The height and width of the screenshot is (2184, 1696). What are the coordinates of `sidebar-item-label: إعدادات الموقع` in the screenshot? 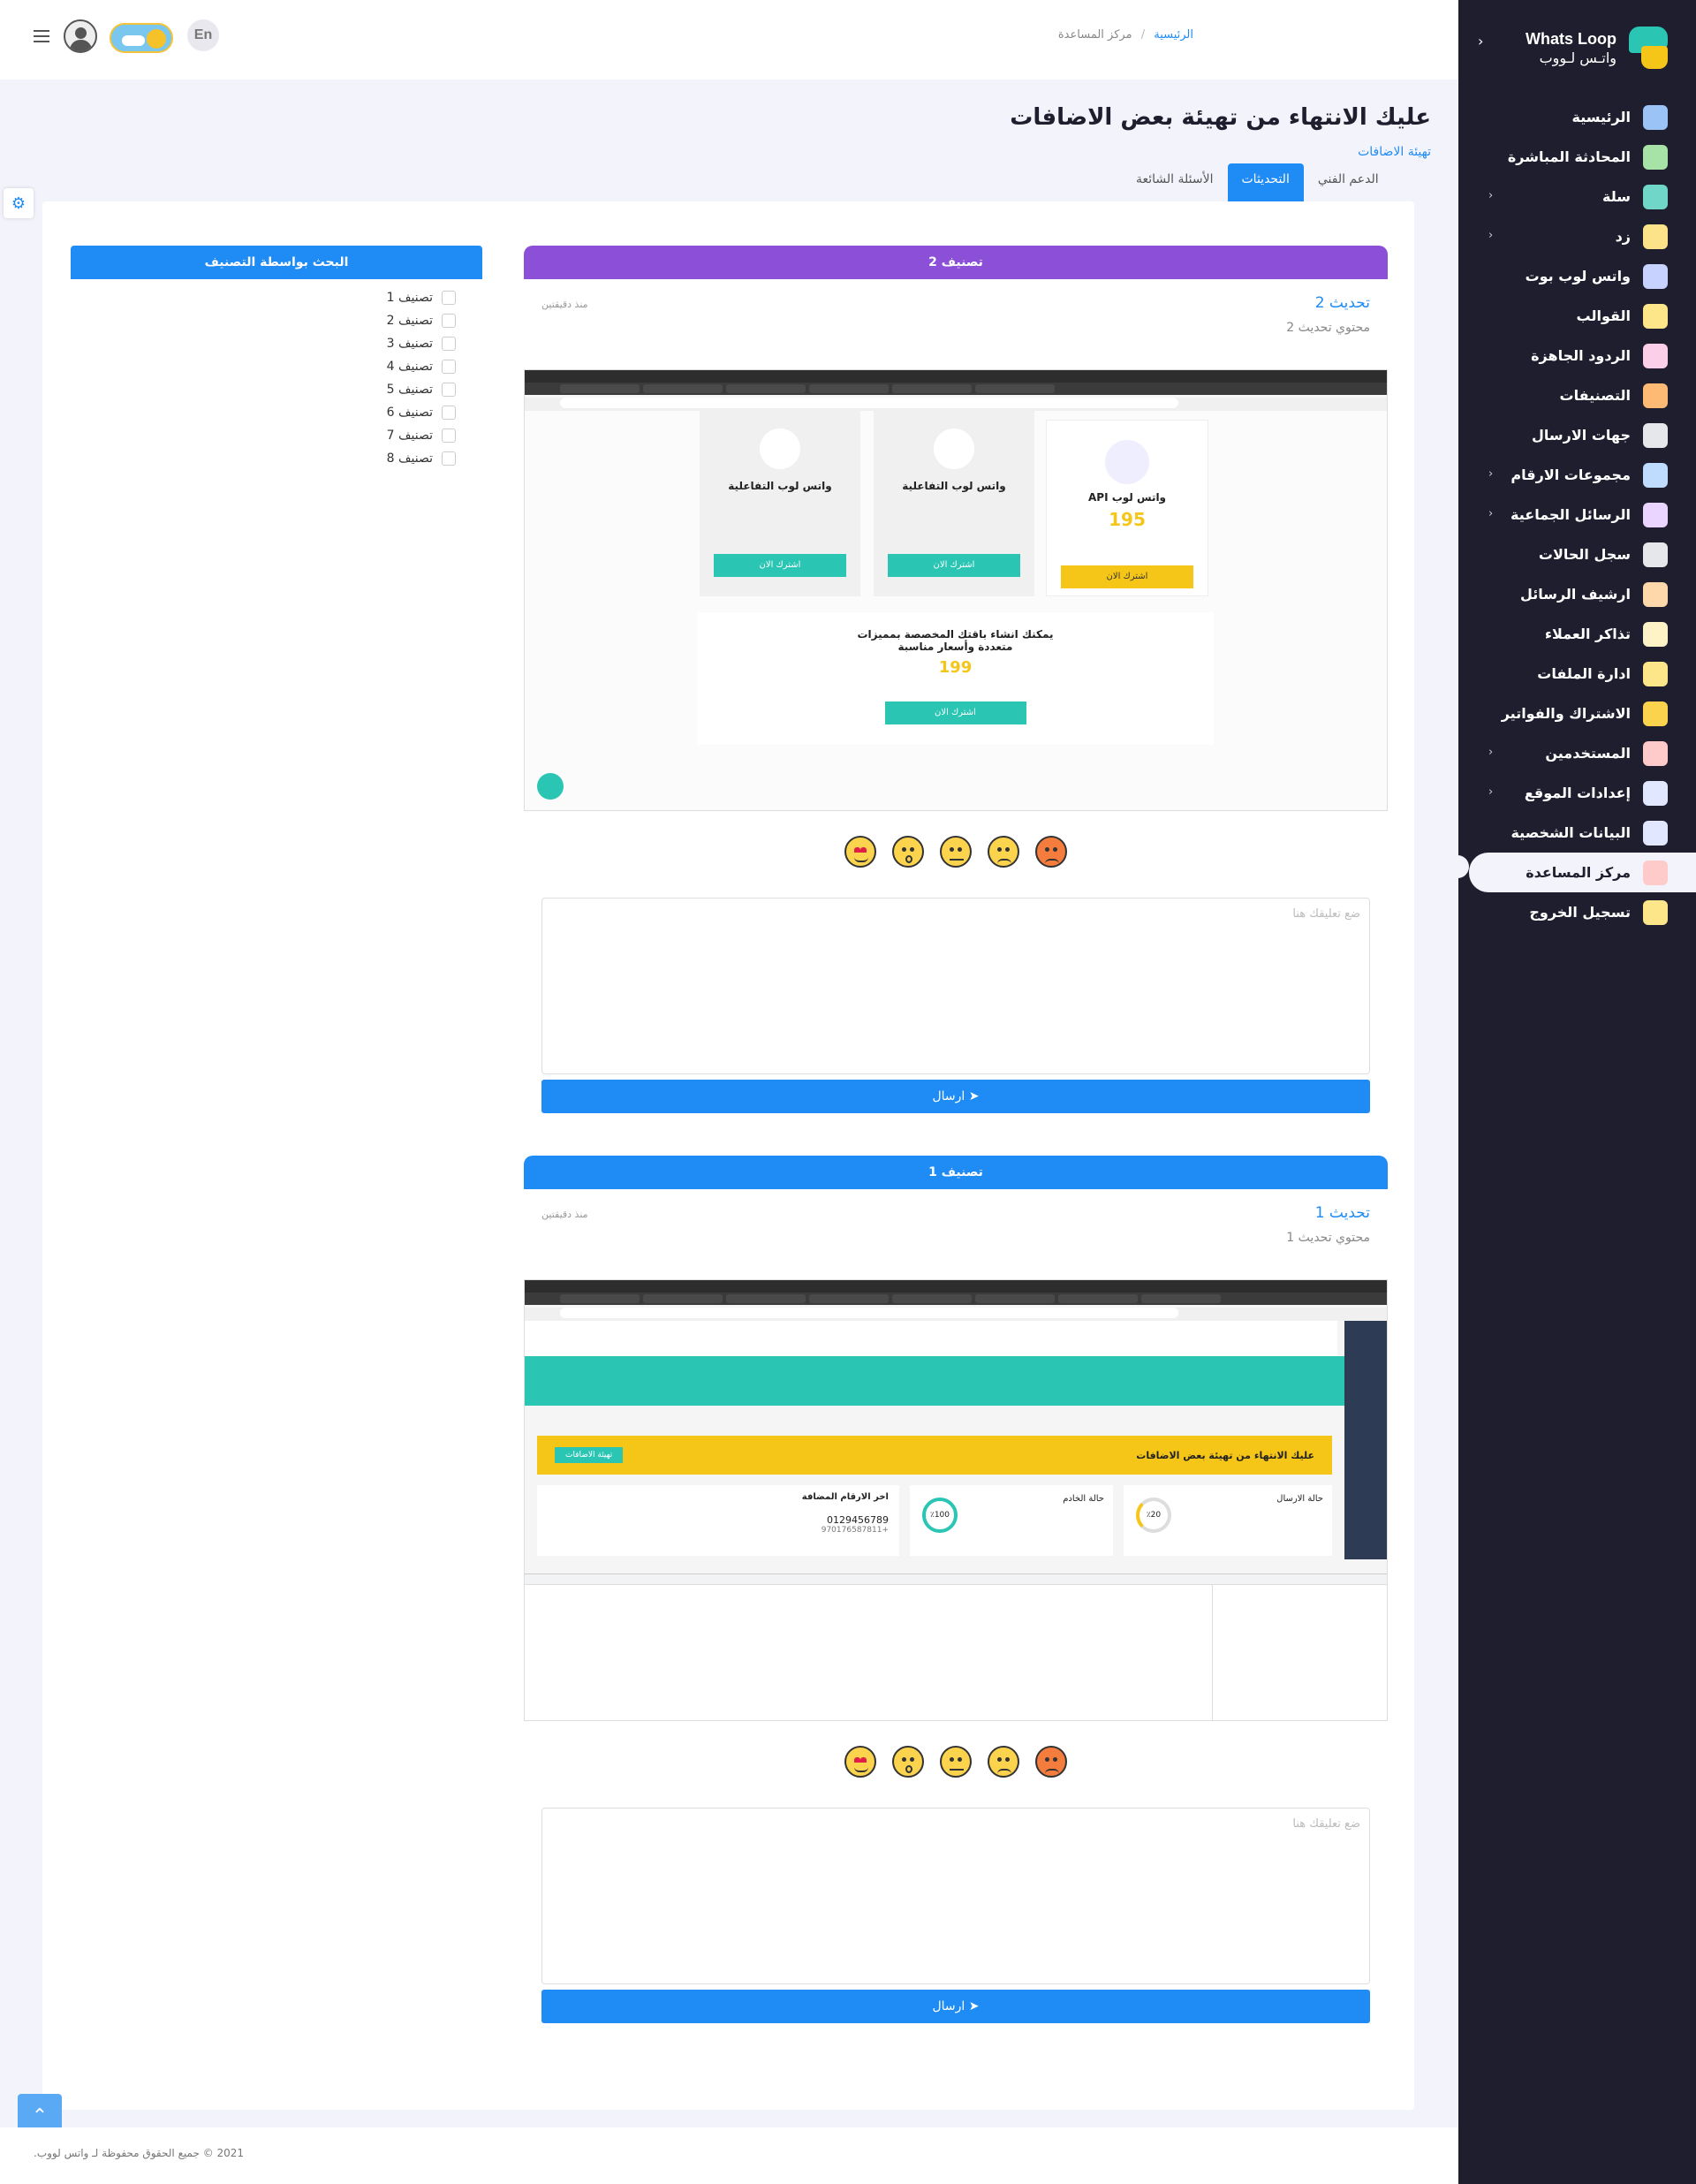 It's located at (1577, 793).